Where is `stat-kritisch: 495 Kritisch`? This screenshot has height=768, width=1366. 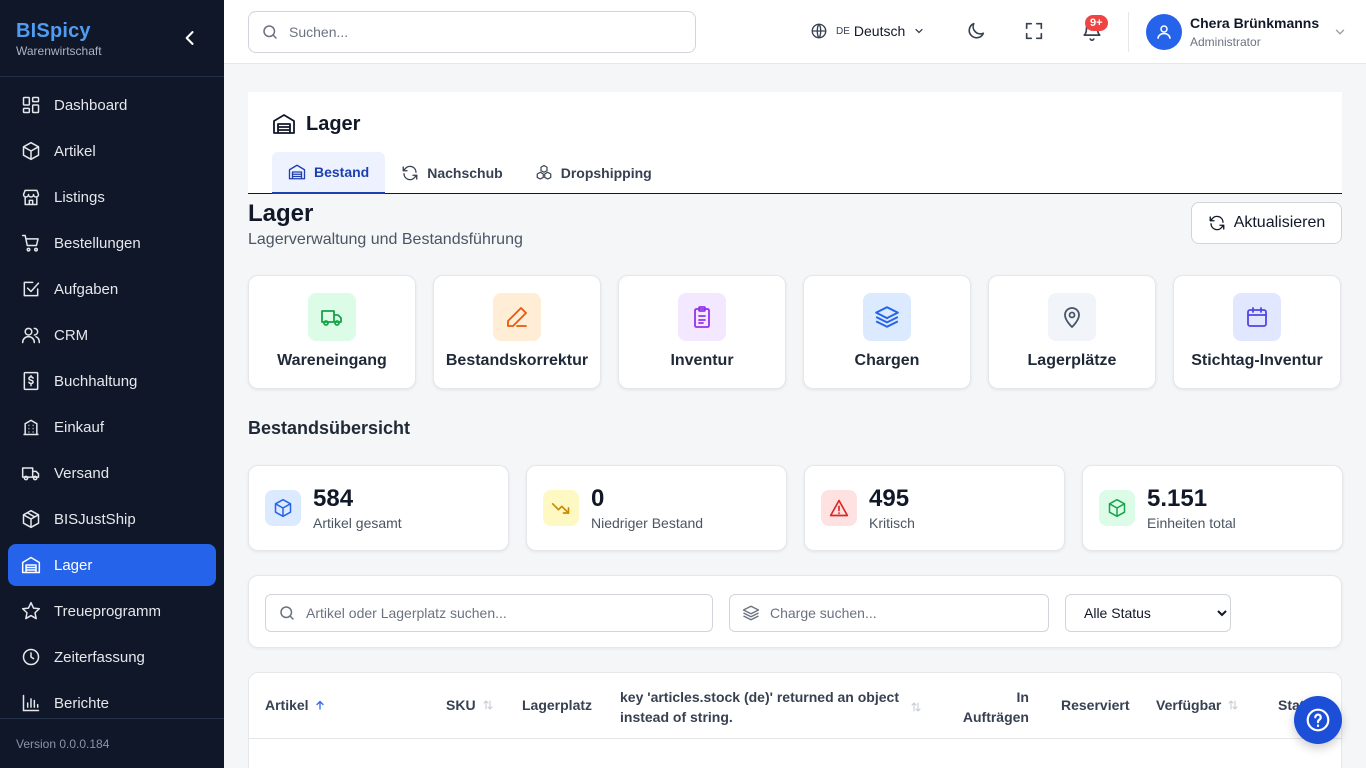
stat-kritisch: 495 Kritisch is located at coordinates (934, 508).